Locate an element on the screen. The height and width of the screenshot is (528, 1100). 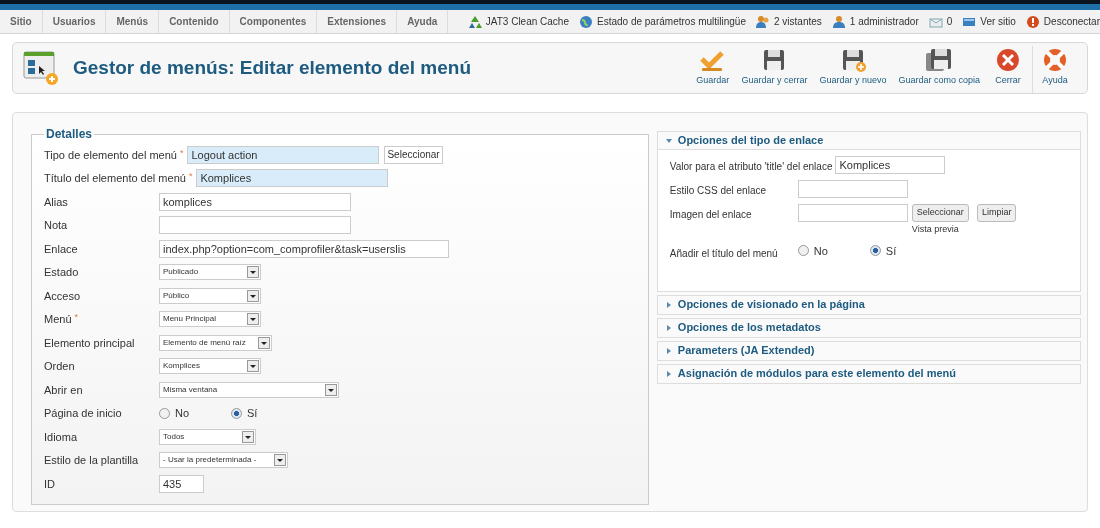
dropdown: Komplices is located at coordinates (210, 366).